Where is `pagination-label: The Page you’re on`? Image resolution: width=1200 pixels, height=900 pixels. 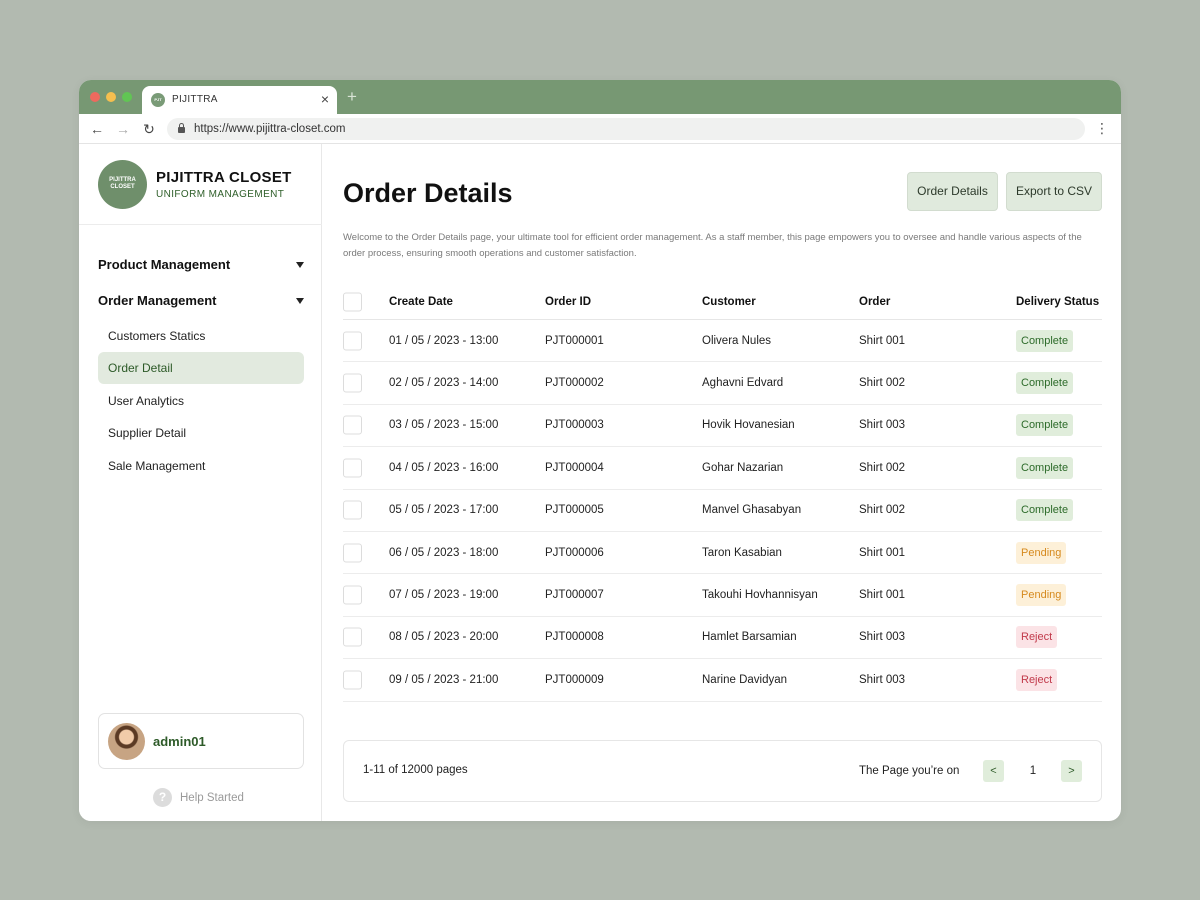 pagination-label: The Page you’re on is located at coordinates (909, 771).